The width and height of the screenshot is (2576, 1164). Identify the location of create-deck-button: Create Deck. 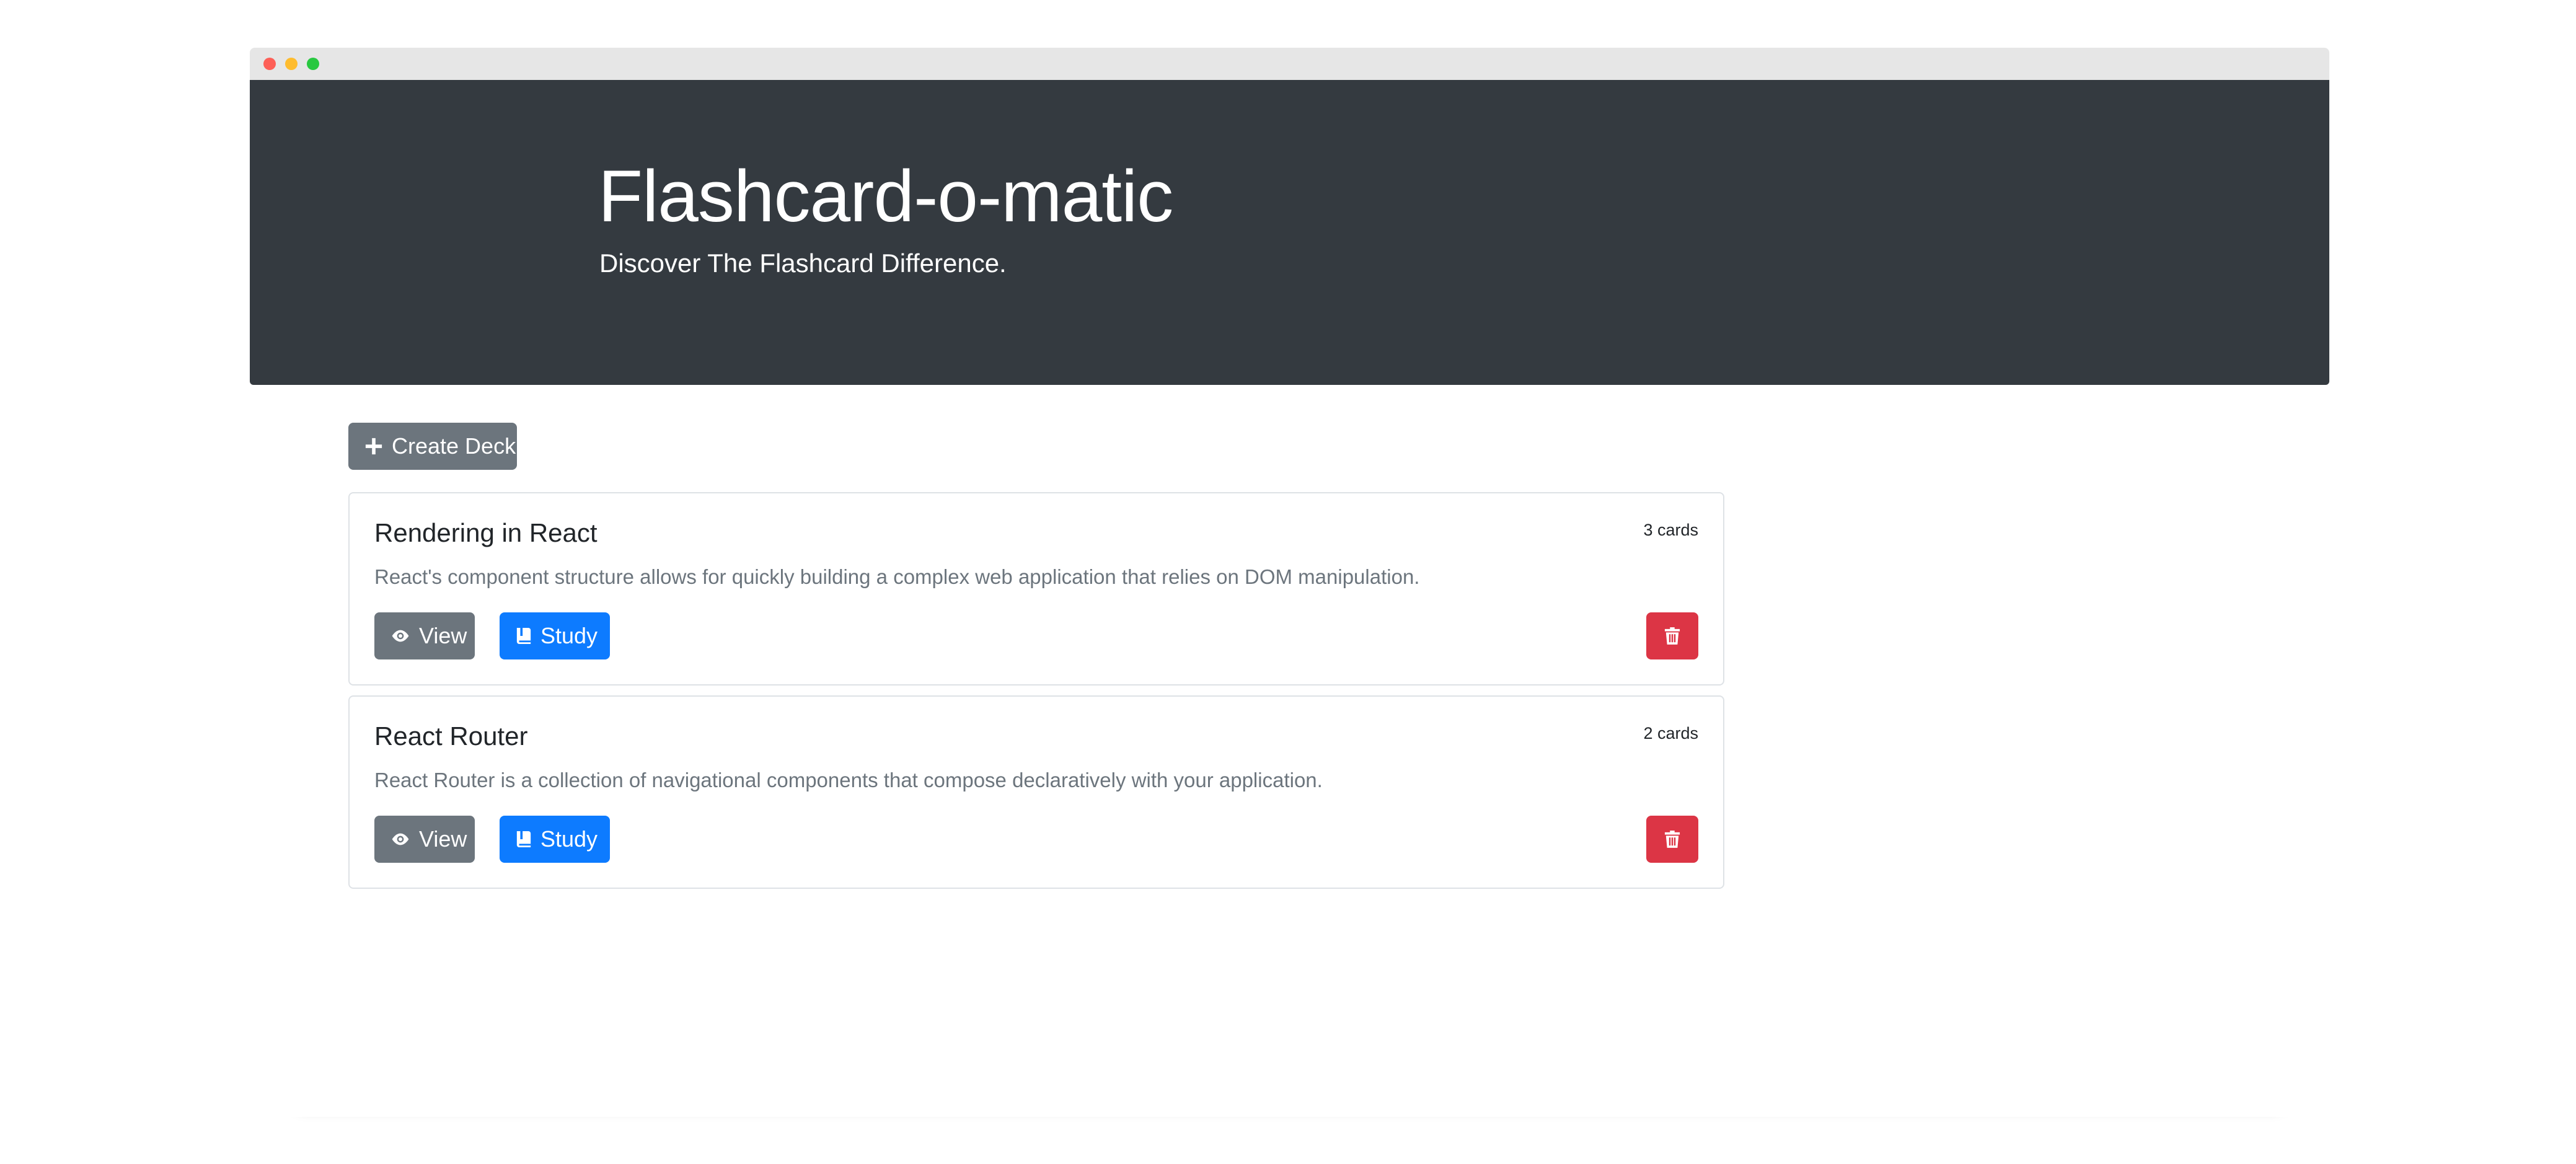
(432, 446).